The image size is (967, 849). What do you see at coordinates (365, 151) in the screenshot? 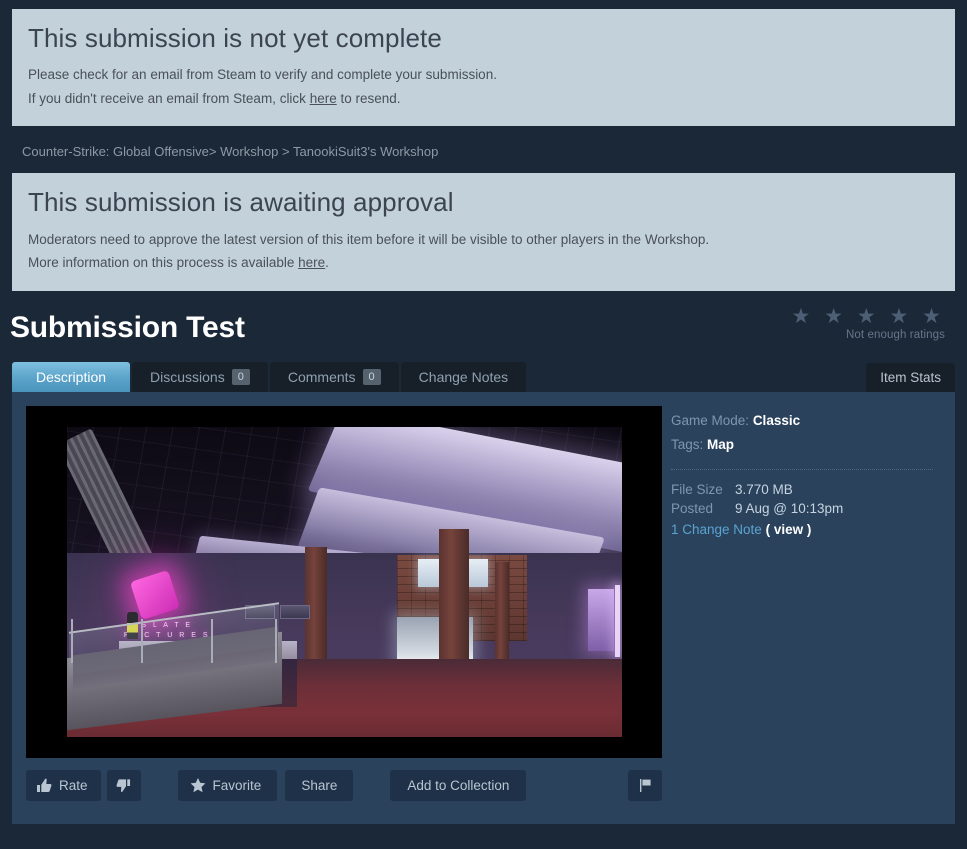
I see `breadcrumb-user-link: TanookiSuit3's Workshop` at bounding box center [365, 151].